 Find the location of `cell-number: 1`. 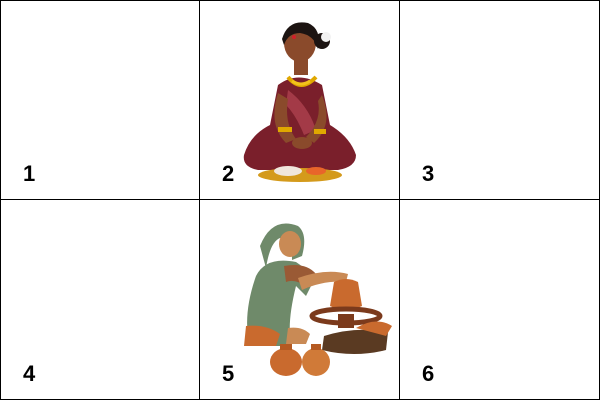

cell-number: 1 is located at coordinates (29, 173).